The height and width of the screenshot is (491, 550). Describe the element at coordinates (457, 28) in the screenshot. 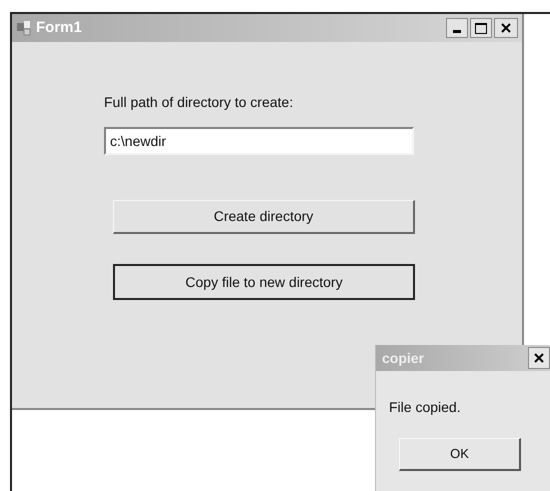

I see `minimize-button` at that location.